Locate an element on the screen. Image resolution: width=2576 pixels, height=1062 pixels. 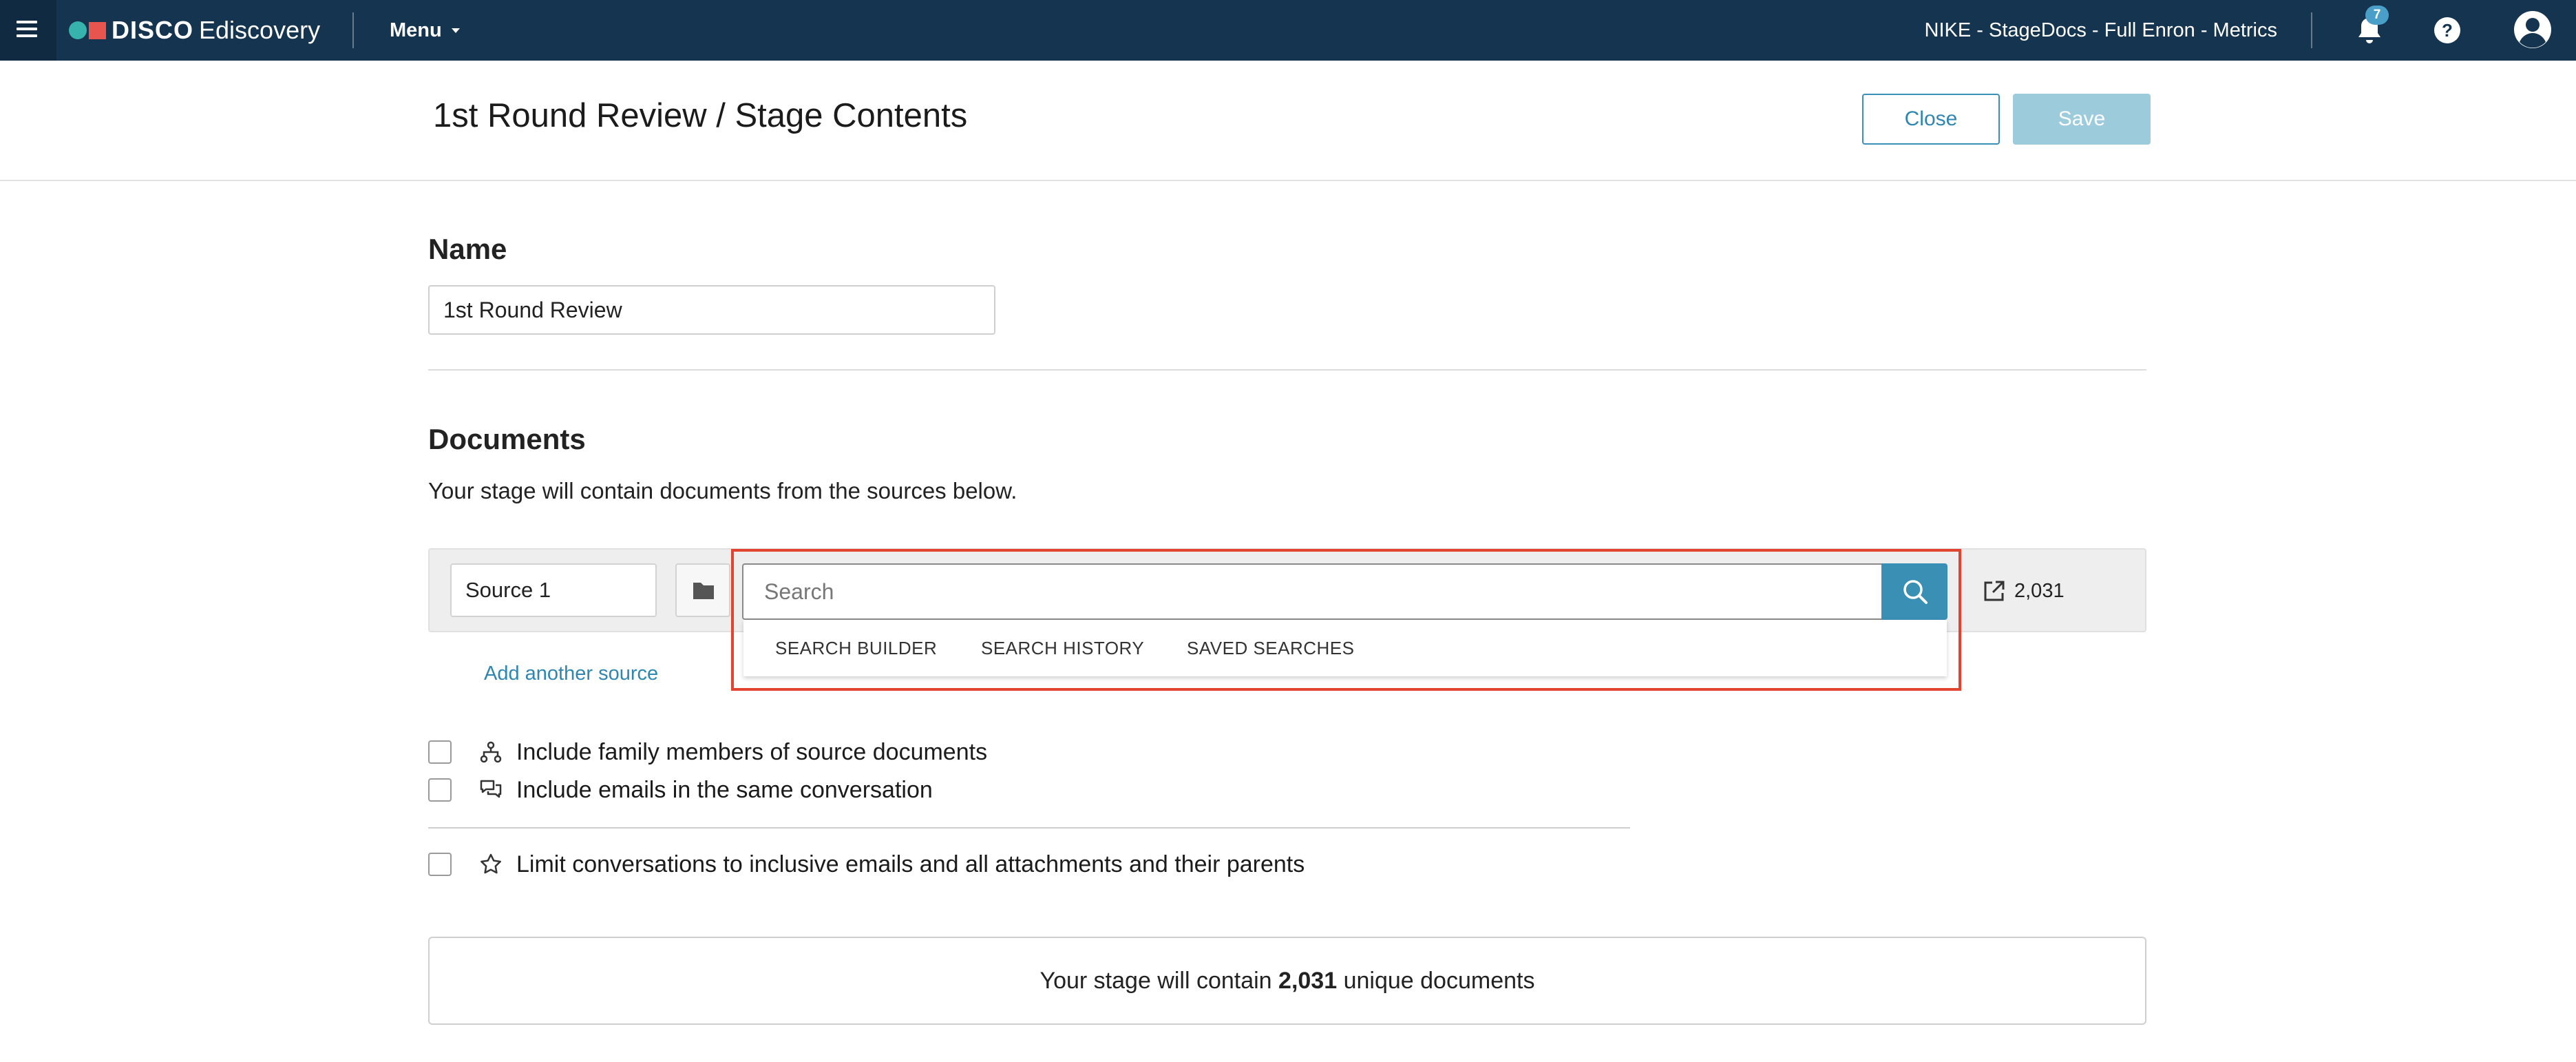
summary-suffix: unique documents is located at coordinates (1439, 981).